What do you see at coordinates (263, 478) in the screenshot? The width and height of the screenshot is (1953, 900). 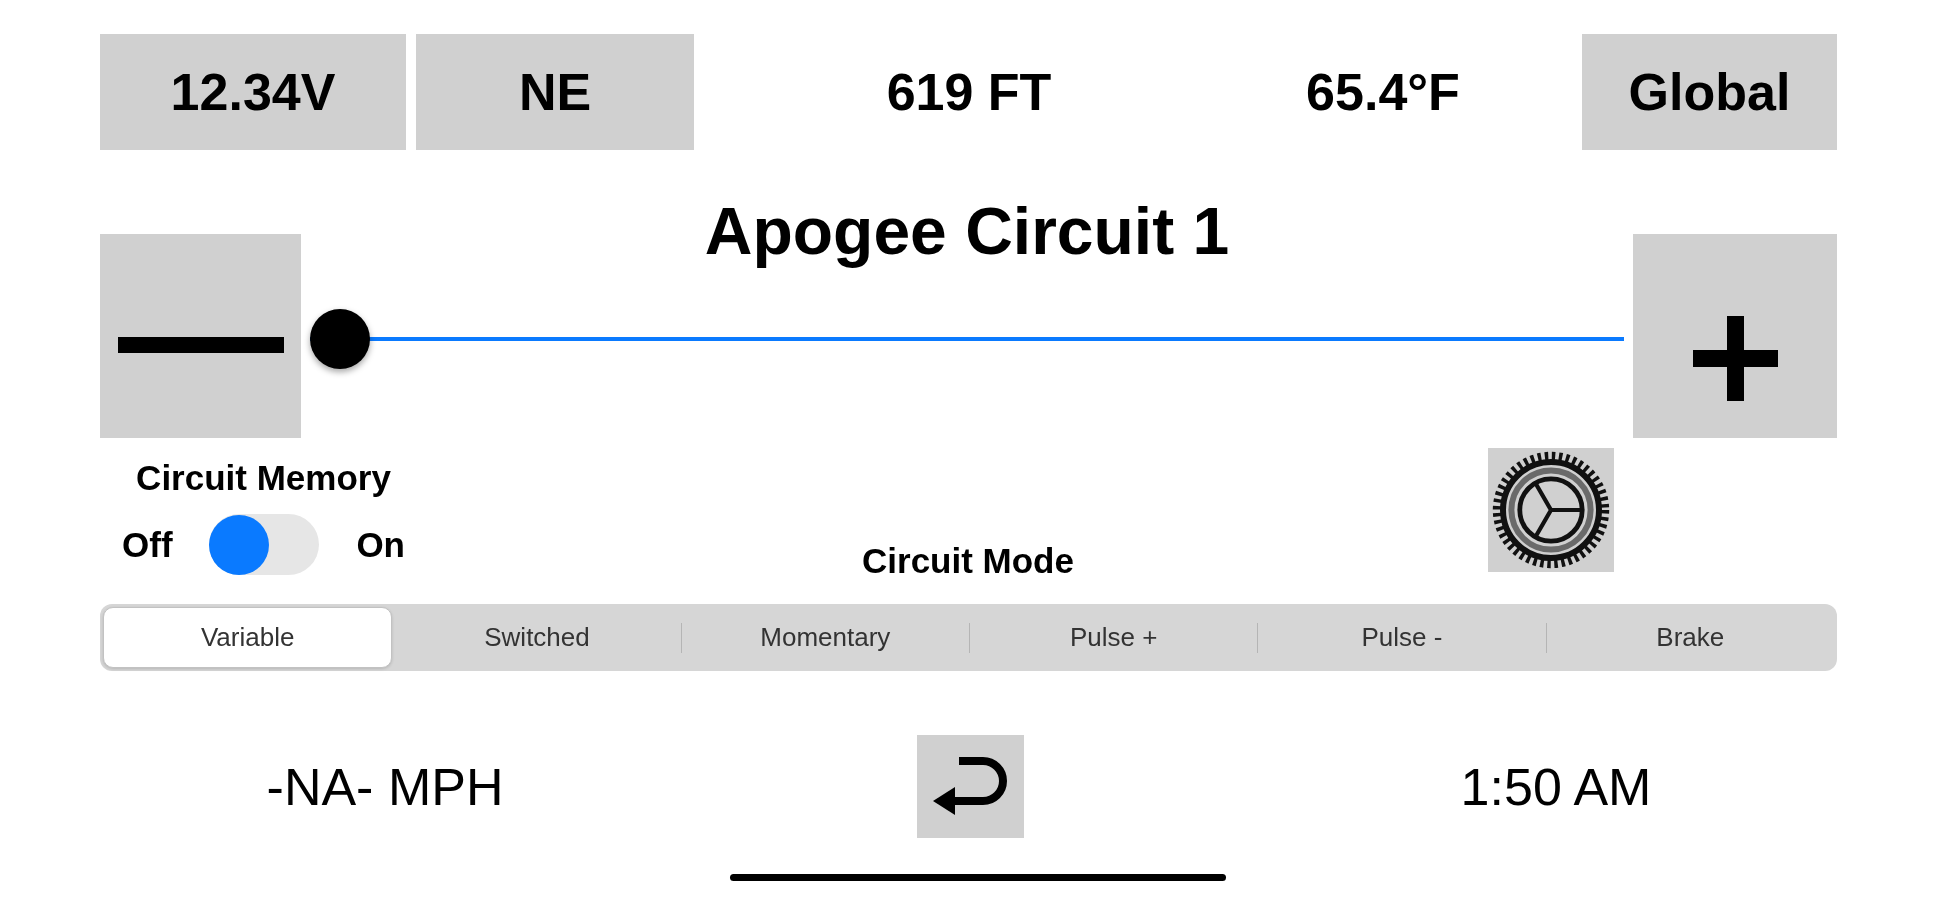 I see `circuit-memory-label: Circuit Memory` at bounding box center [263, 478].